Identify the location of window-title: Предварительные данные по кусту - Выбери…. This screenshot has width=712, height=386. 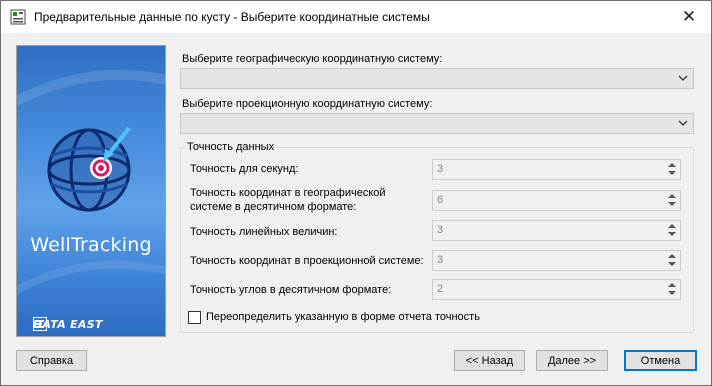
(232, 17).